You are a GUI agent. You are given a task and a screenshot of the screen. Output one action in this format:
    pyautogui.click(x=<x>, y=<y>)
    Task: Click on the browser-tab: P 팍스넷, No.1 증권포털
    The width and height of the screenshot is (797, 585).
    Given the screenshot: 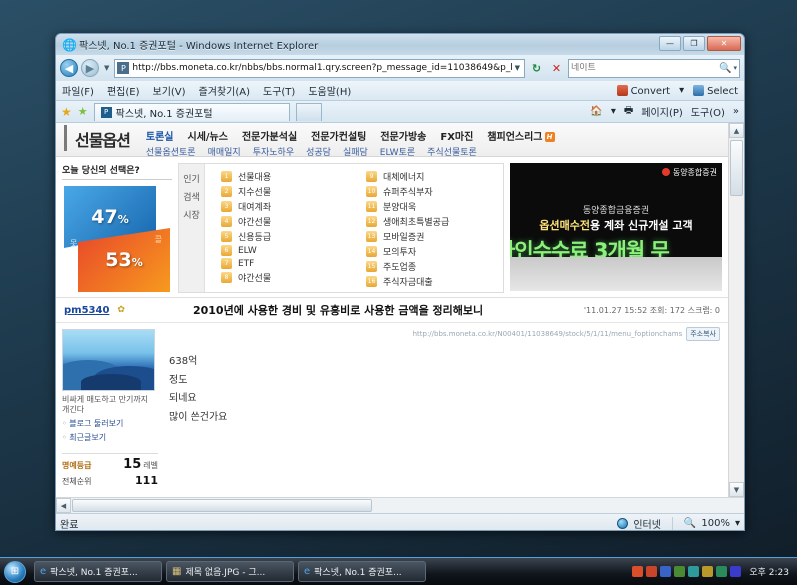 What is the action you would take?
    pyautogui.click(x=191, y=111)
    